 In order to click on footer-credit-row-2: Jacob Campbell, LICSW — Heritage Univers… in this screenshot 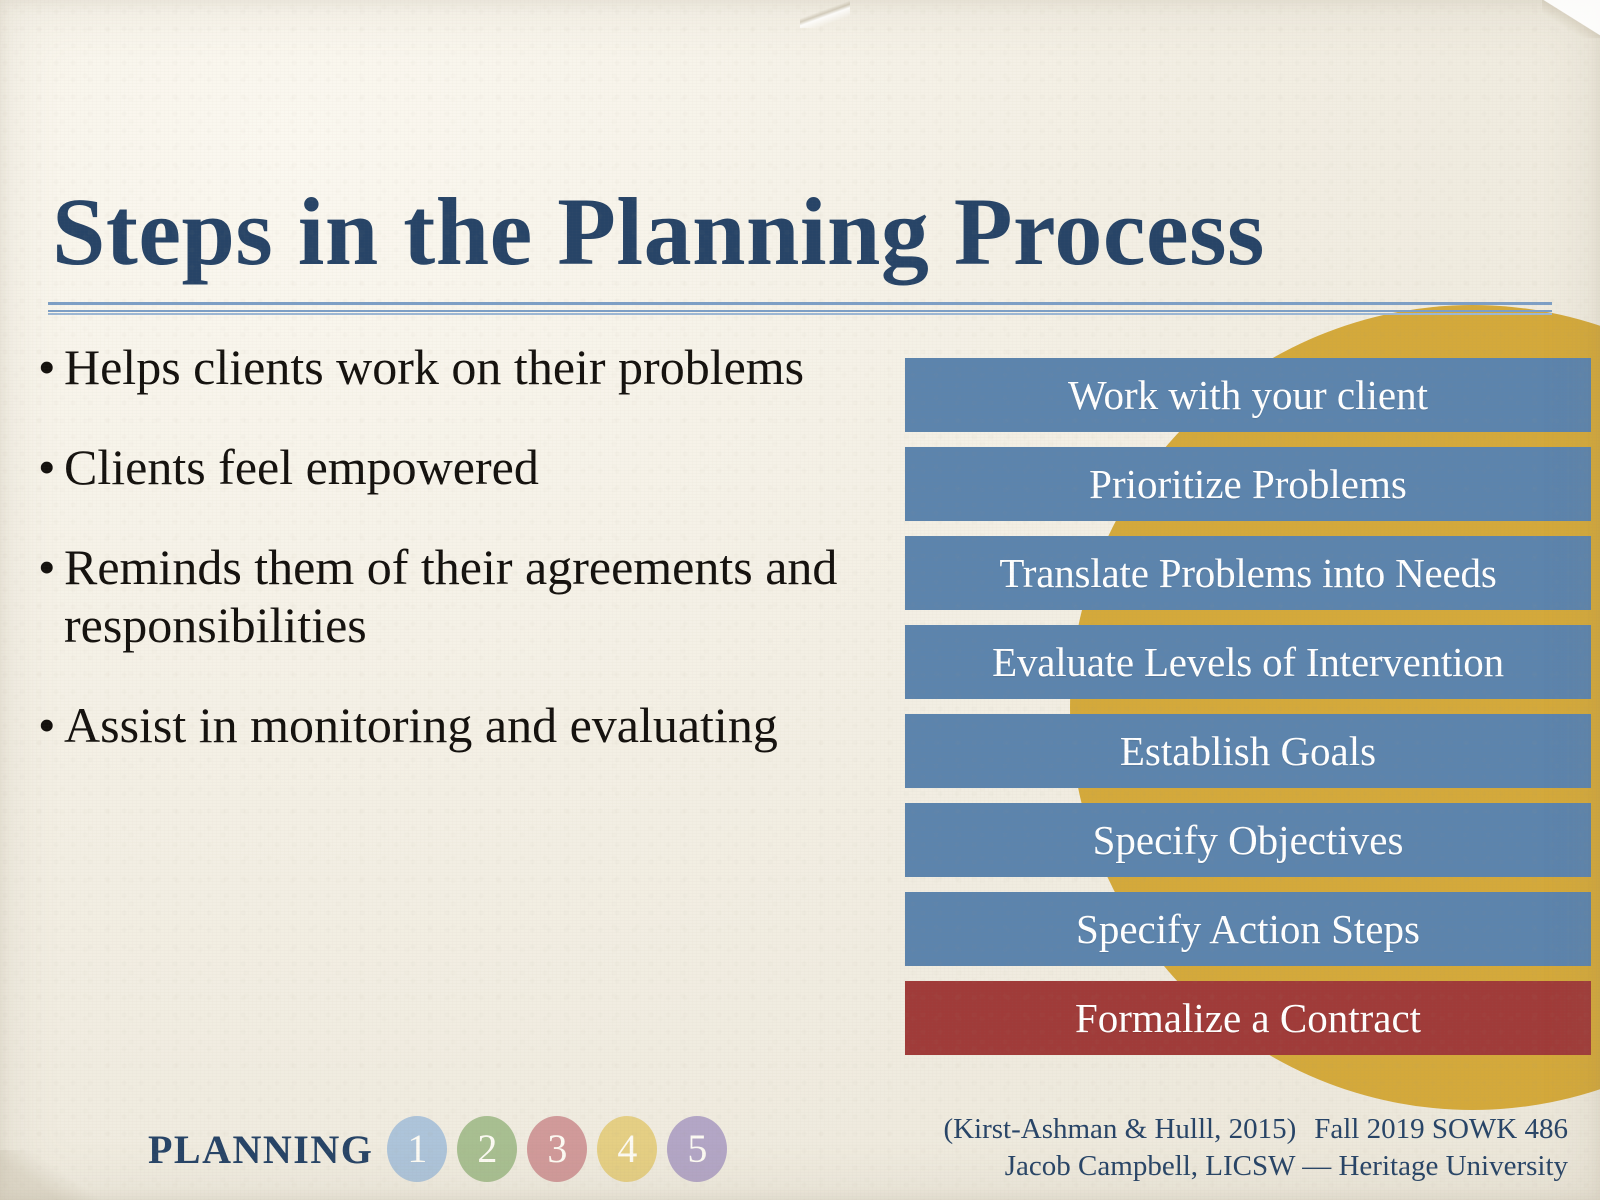, I will do `click(1255, 1167)`.